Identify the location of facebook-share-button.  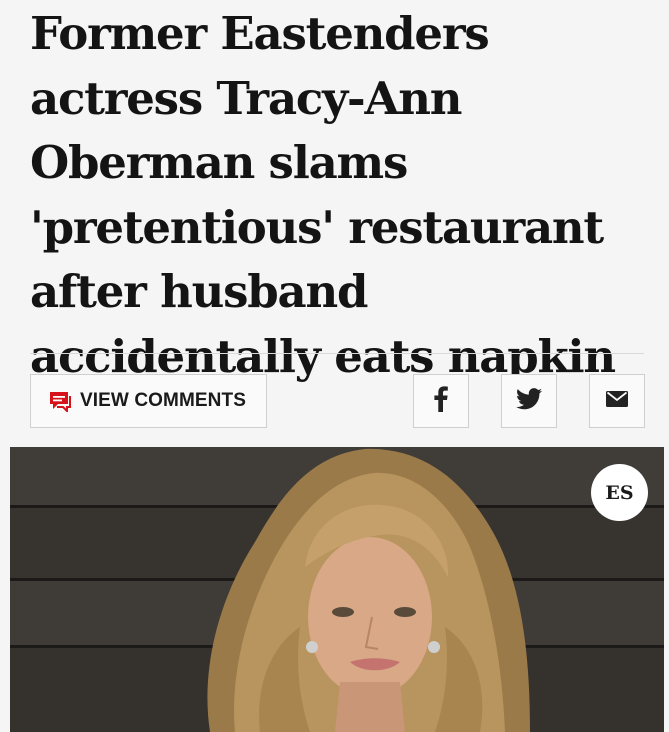
(441, 401).